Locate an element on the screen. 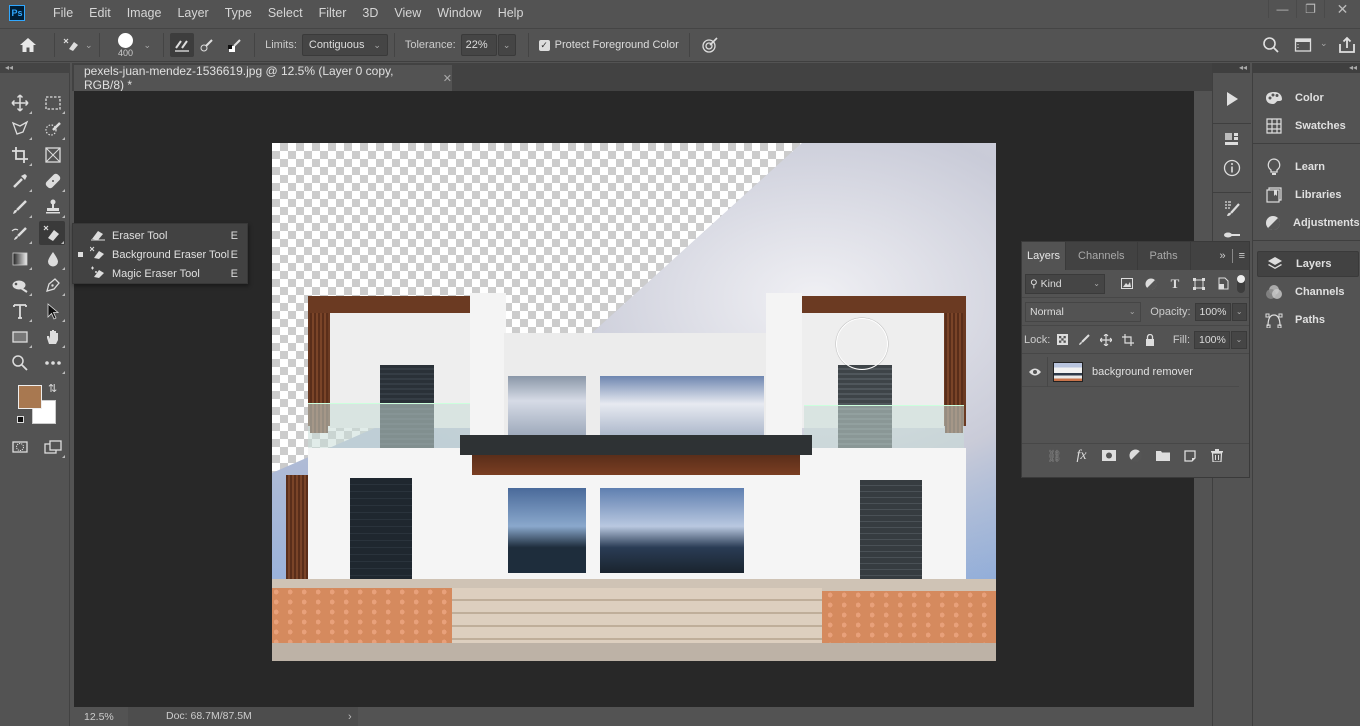 The width and height of the screenshot is (1360, 726). history-brush-tool is located at coordinates (20, 233).